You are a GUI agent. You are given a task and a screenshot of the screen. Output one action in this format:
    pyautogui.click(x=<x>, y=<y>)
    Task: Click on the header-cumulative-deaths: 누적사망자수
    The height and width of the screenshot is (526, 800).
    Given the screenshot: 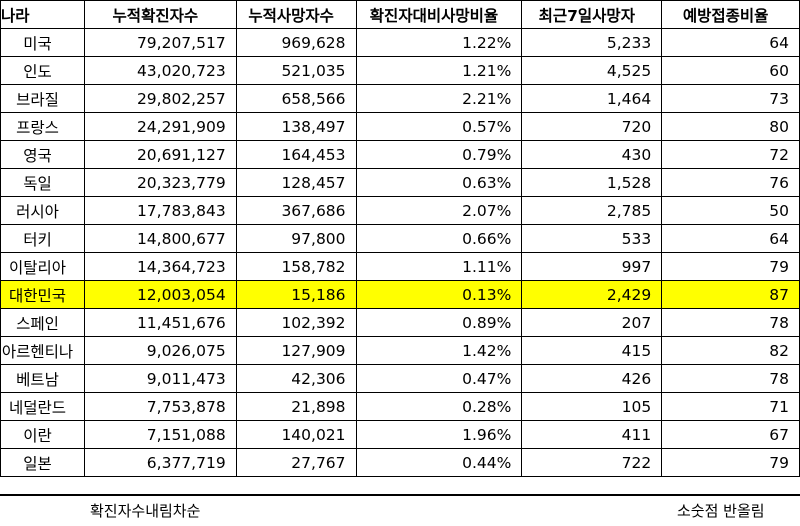 What is the action you would take?
    pyautogui.click(x=296, y=14)
    